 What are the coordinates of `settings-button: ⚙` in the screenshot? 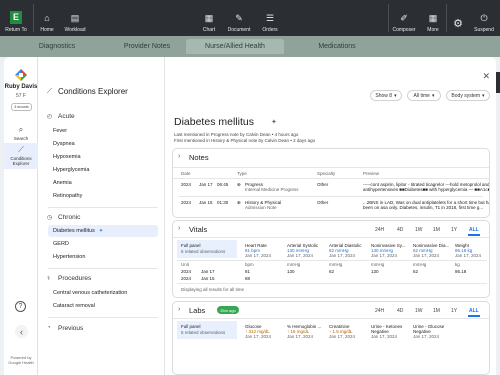 It's located at (458, 18).